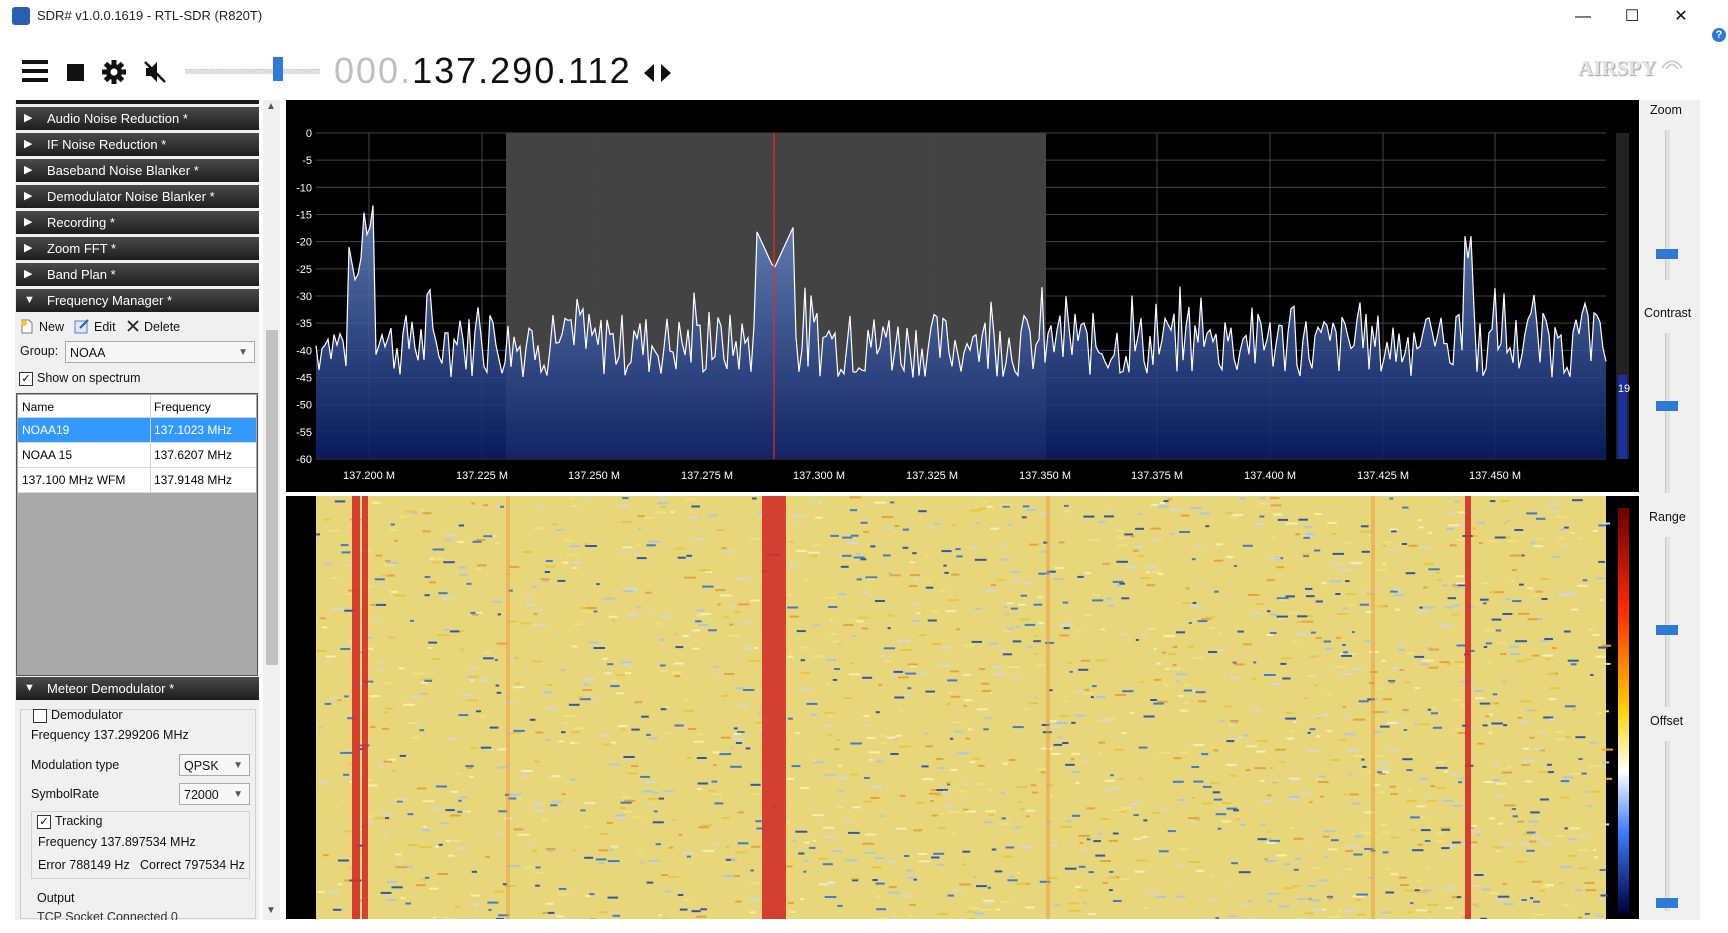 Image resolution: width=1728 pixels, height=933 pixels. I want to click on new-icon, so click(26, 326).